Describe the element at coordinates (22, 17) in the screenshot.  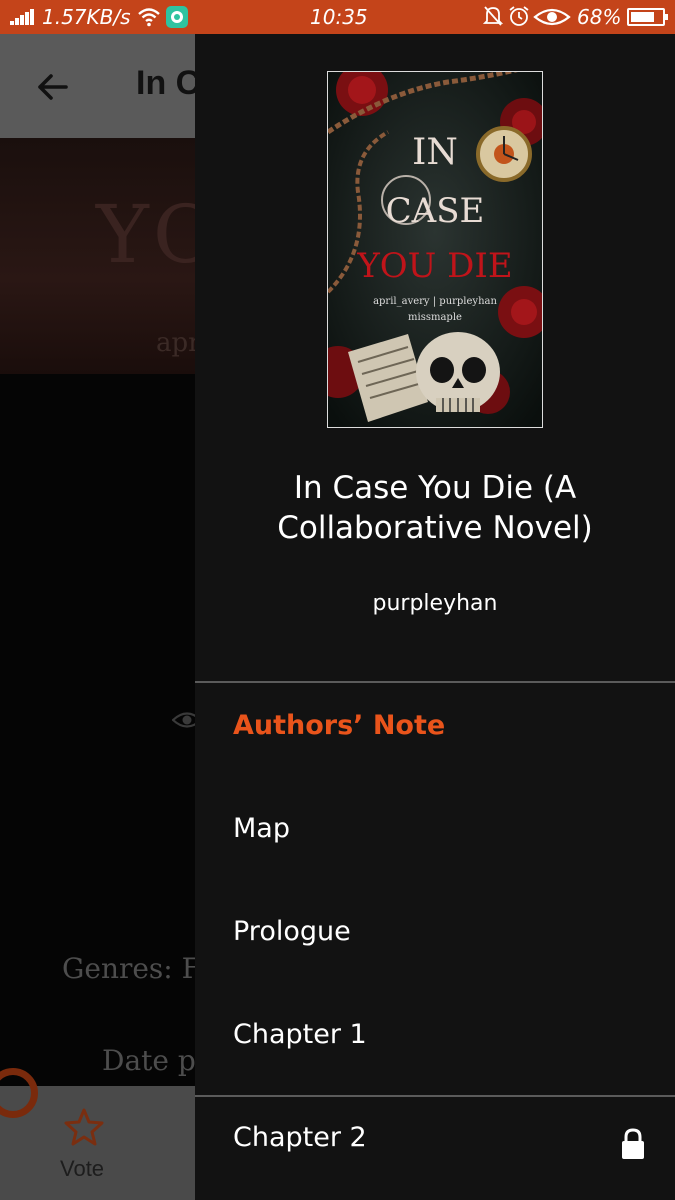
I see `signal-icon` at that location.